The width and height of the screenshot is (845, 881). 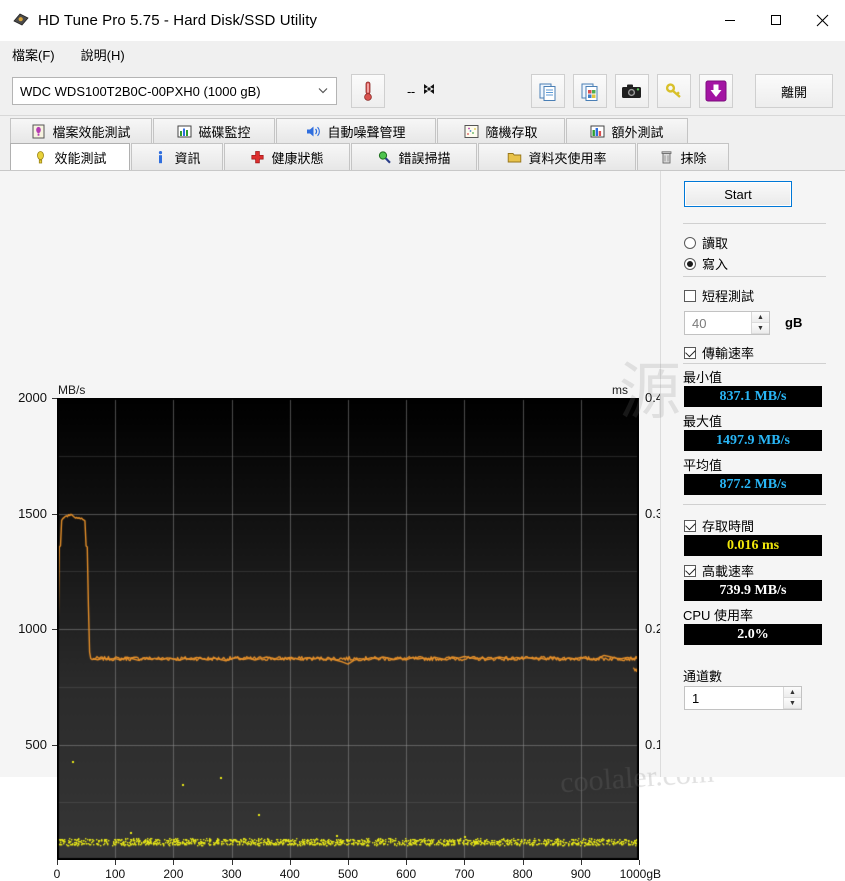 What do you see at coordinates (719, 525) in the screenshot?
I see `checkbox-access-time: 存取時間` at bounding box center [719, 525].